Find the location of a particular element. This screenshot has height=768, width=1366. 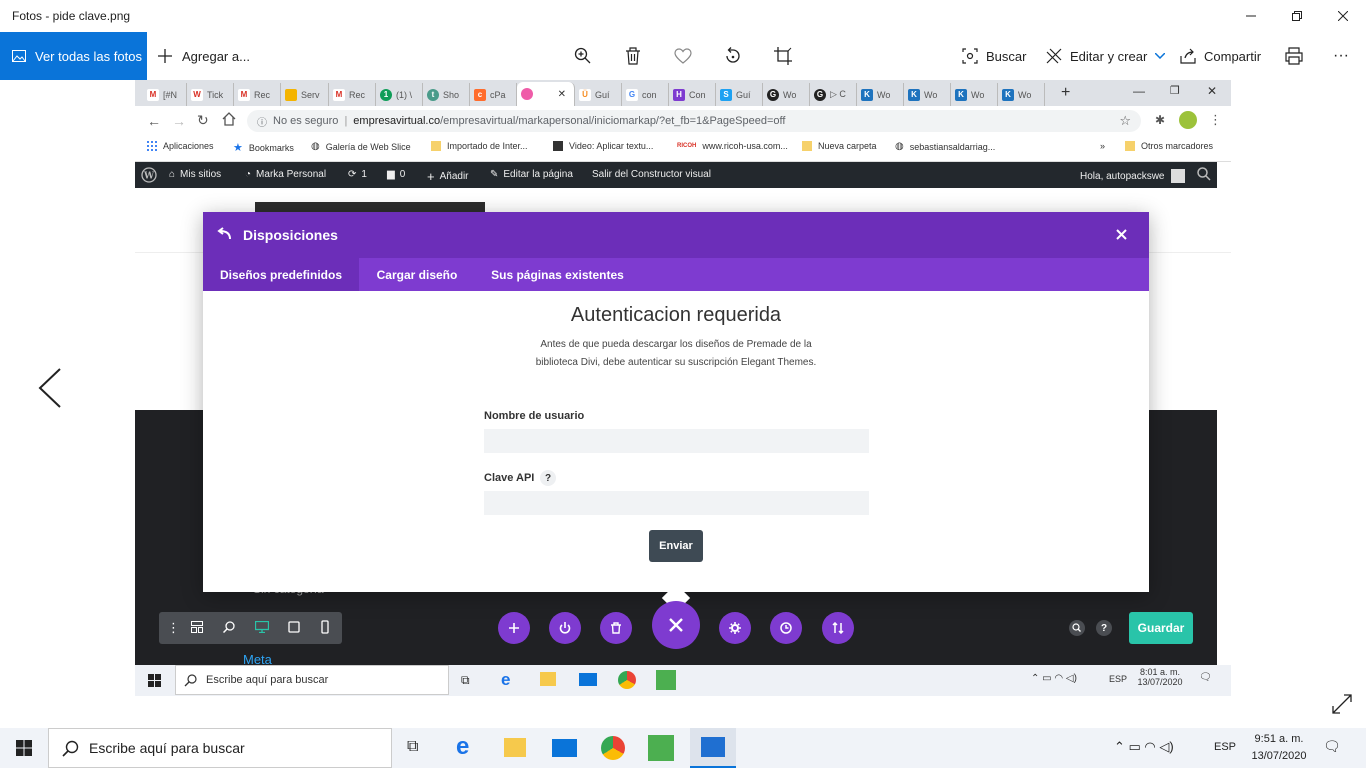

inner-search-box: Escribe aquí para buscar is located at coordinates (312, 680).